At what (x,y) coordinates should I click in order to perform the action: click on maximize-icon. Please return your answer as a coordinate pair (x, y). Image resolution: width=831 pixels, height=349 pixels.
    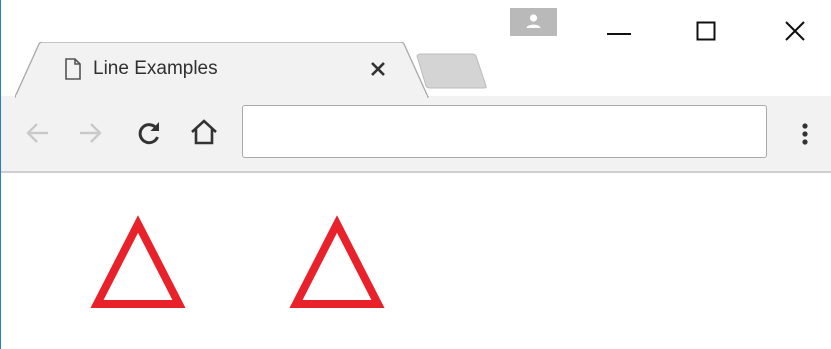
    Looking at the image, I should click on (706, 31).